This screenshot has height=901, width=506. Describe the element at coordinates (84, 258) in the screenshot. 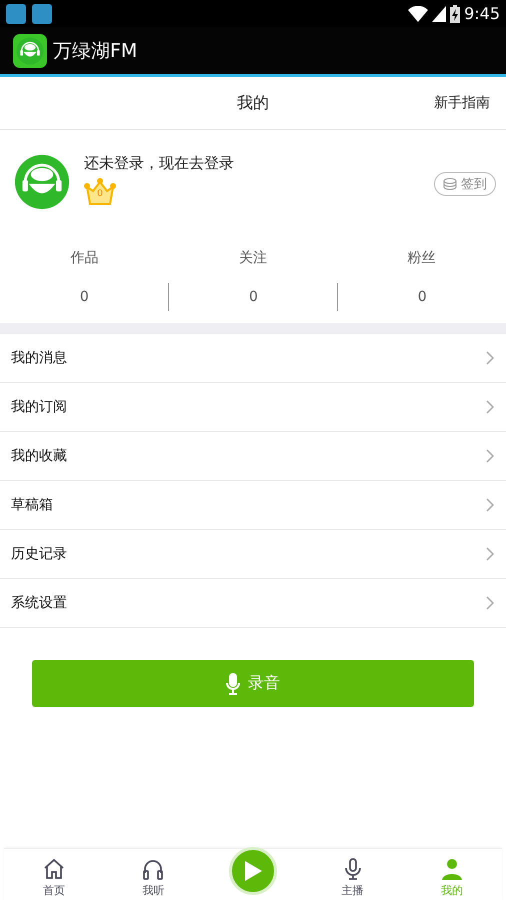

I see `stat-label: 作品` at that location.